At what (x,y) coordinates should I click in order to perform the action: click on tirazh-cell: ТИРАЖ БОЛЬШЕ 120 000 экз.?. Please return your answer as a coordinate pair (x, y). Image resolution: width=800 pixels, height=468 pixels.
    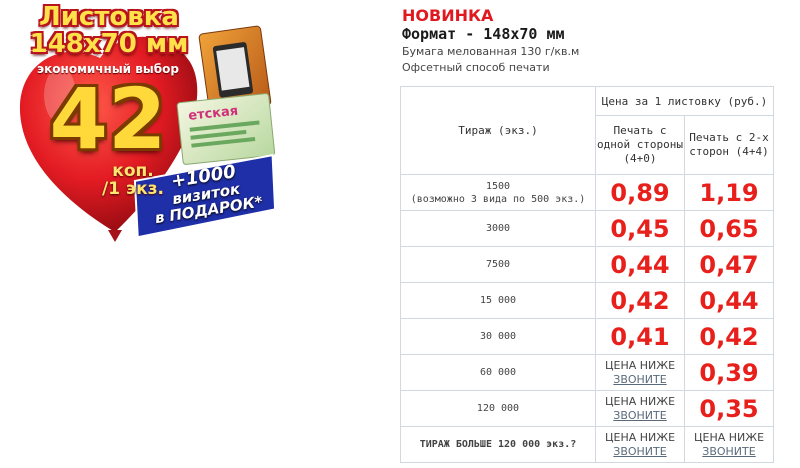
    Looking at the image, I should click on (498, 444).